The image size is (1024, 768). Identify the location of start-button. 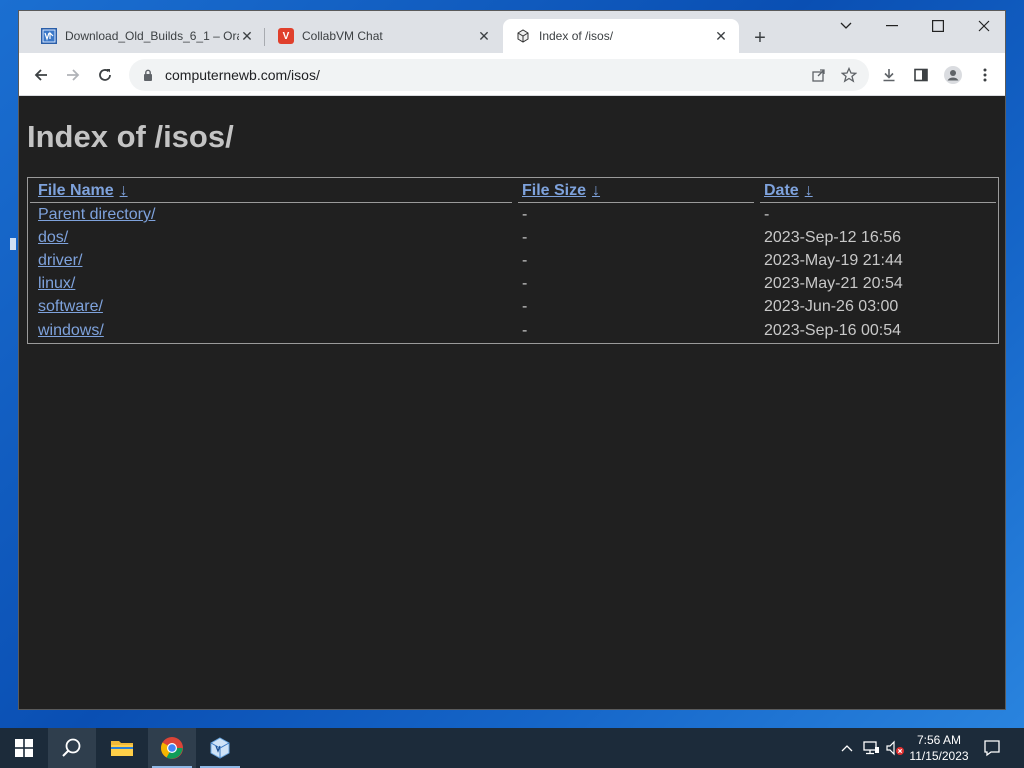
(24, 748).